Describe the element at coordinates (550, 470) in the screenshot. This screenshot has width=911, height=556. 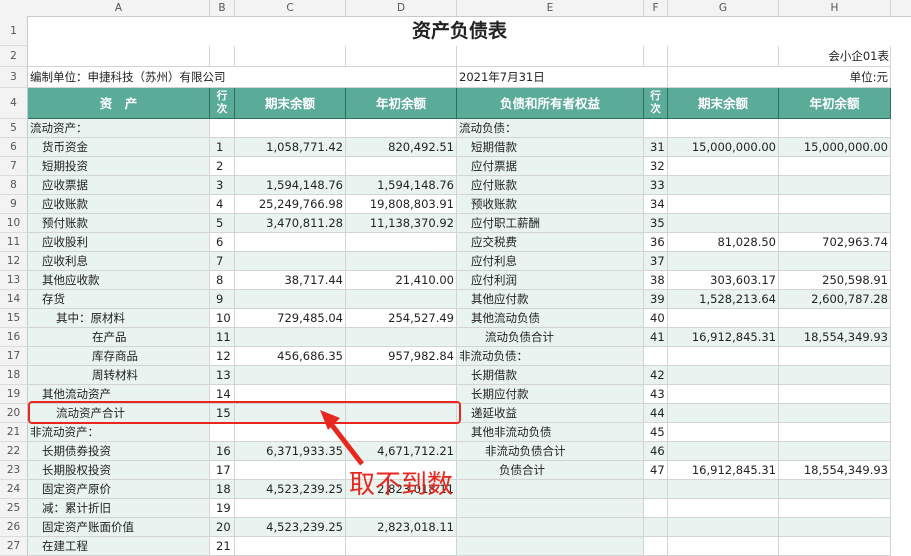
I see `cell-e: 负债合计` at that location.